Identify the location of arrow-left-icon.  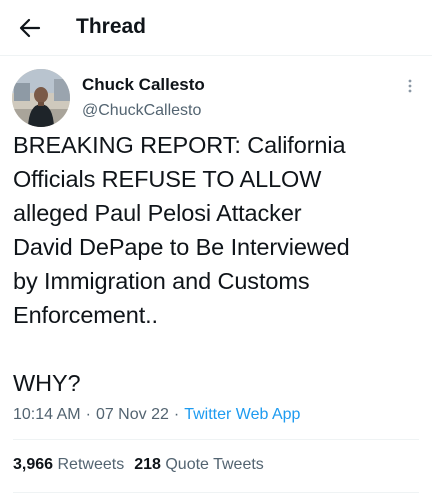
(30, 28).